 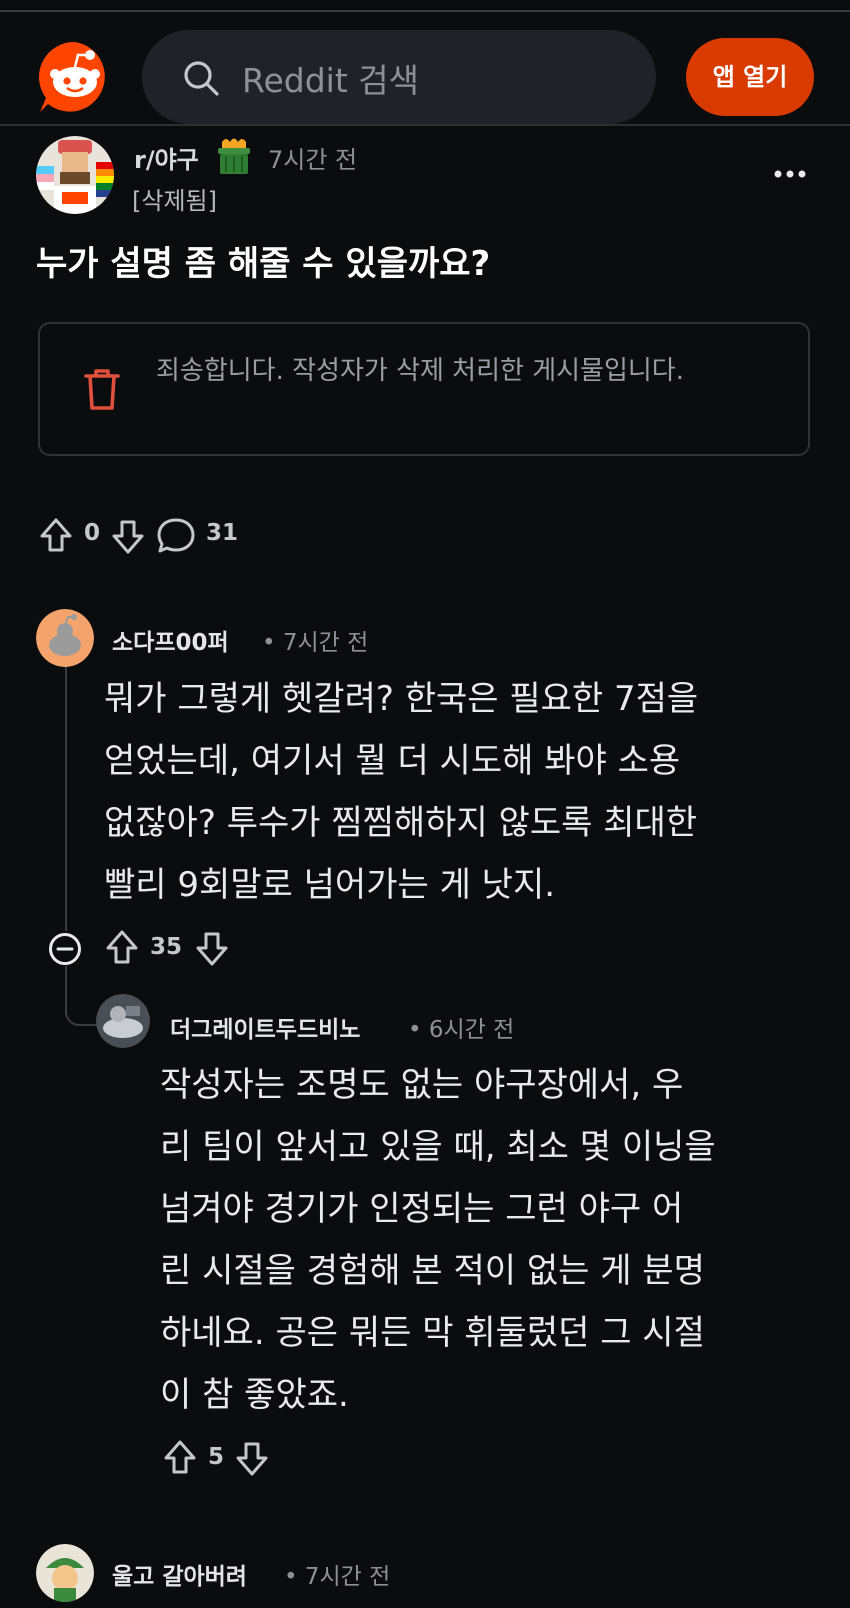 What do you see at coordinates (263, 260) in the screenshot?
I see `post-title: 누가 설명 좀 해줄 수 있을까요?` at bounding box center [263, 260].